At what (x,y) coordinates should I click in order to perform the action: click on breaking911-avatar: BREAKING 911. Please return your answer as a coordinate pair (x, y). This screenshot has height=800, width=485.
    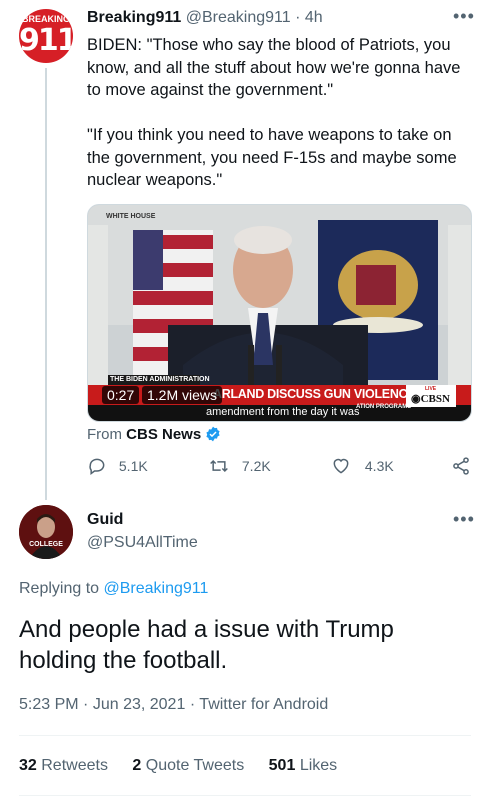
    Looking at the image, I should click on (46, 36).